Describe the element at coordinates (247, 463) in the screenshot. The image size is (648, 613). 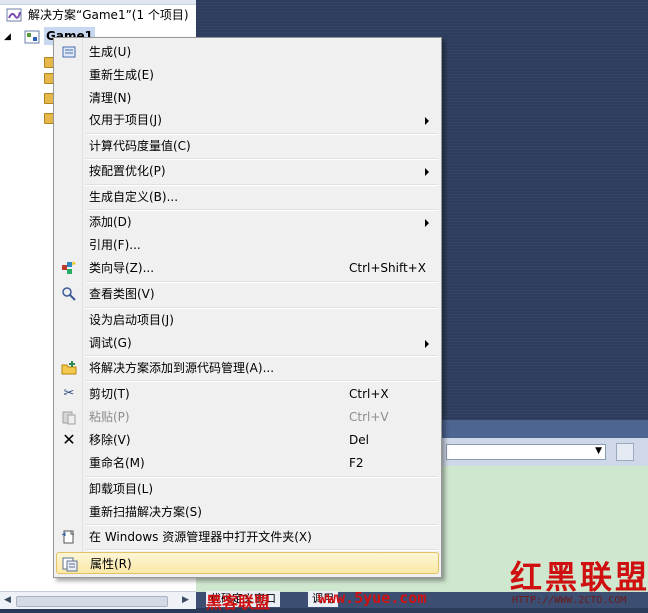
I see `menu-item-rename: 重命名(M) F2` at that location.